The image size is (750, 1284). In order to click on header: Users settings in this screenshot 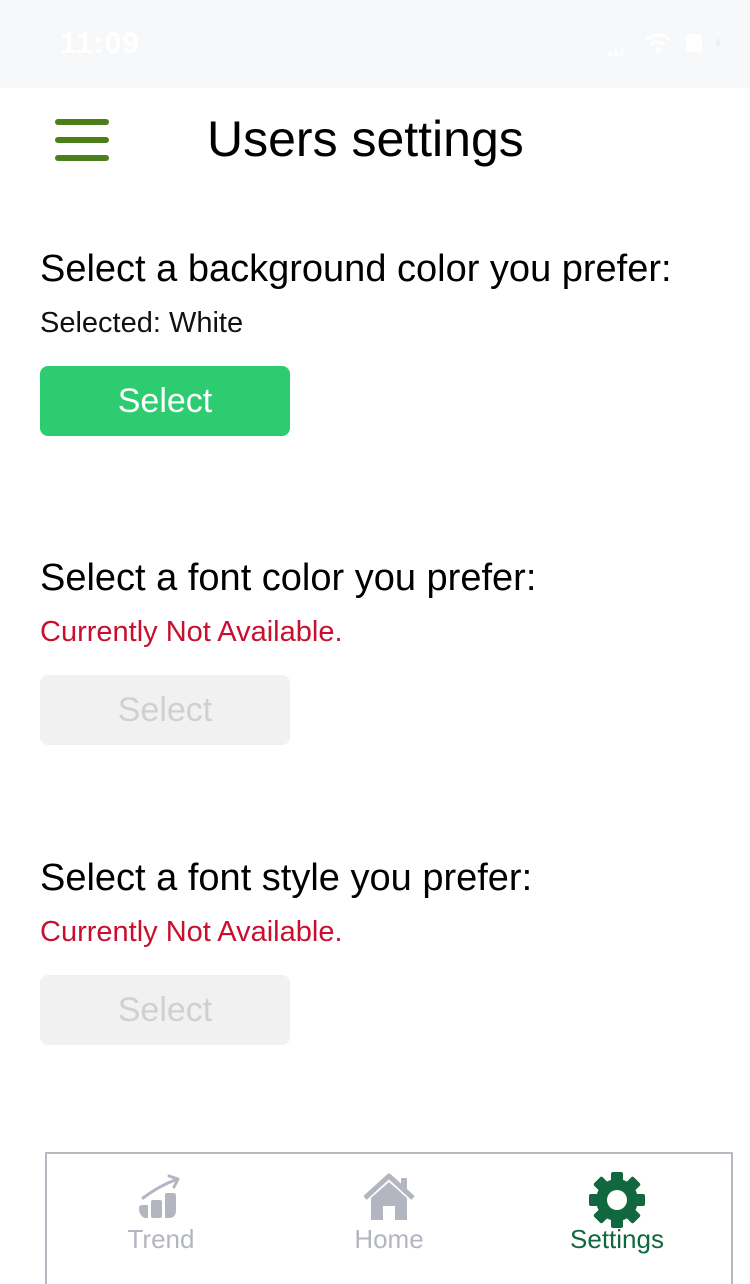, I will do `click(375, 143)`.